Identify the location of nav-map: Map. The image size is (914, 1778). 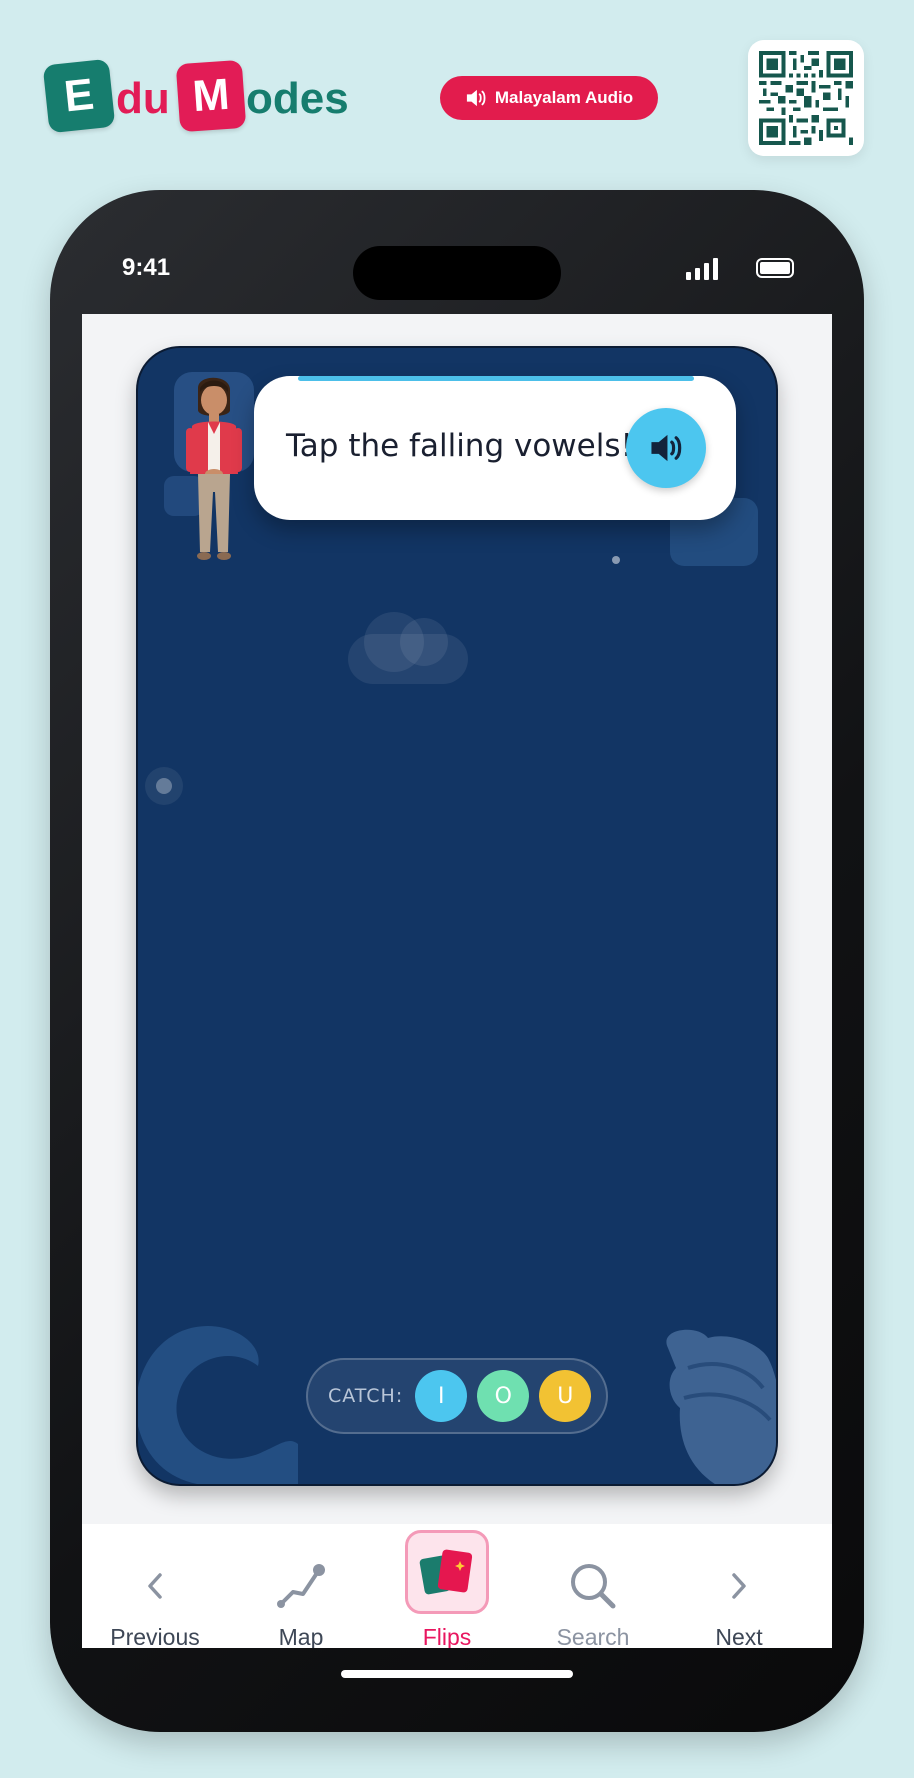
(301, 1586).